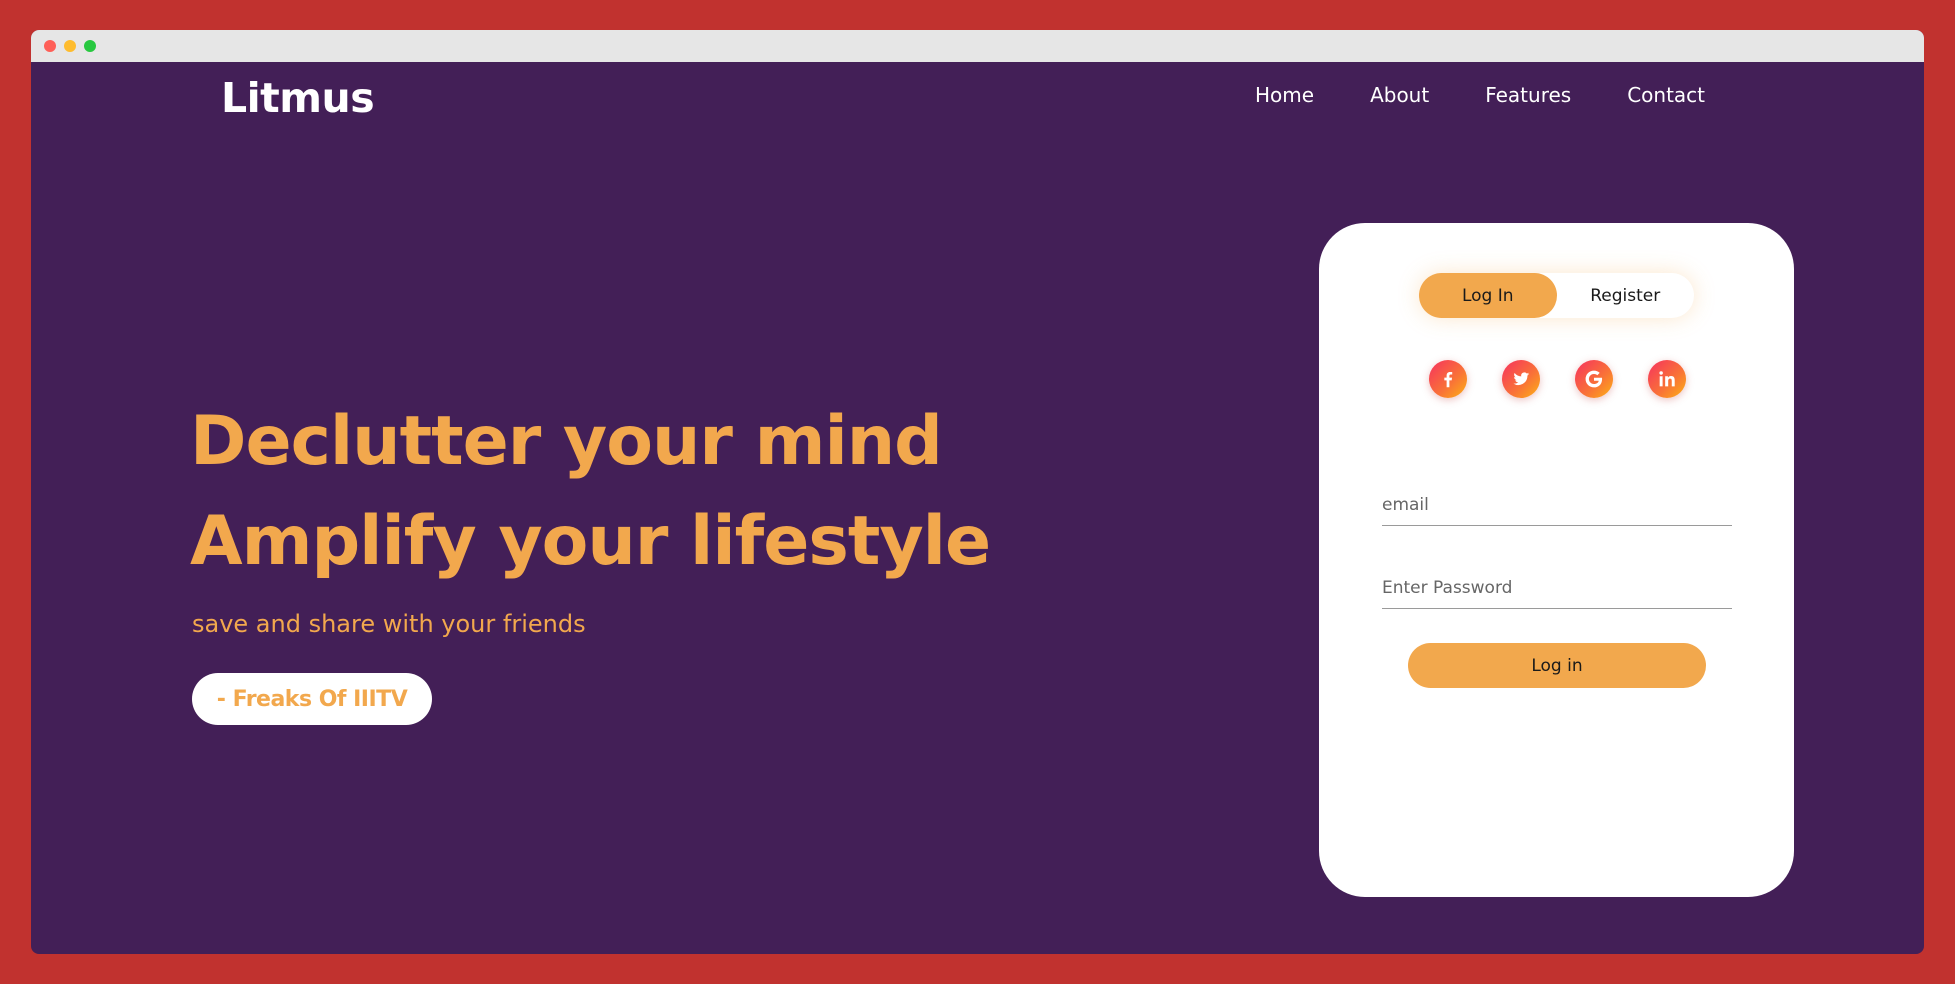  Describe the element at coordinates (1557, 665) in the screenshot. I see `login-submit-button: Log in` at that location.